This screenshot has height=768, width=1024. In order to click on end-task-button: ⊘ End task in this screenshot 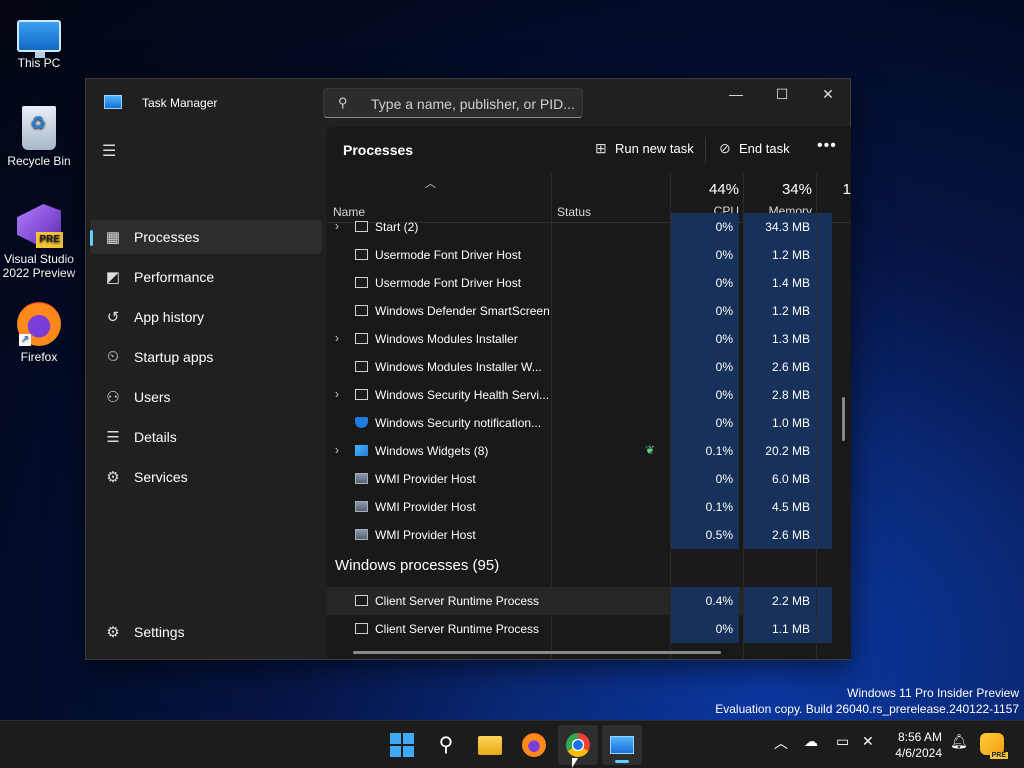, I will do `click(754, 148)`.